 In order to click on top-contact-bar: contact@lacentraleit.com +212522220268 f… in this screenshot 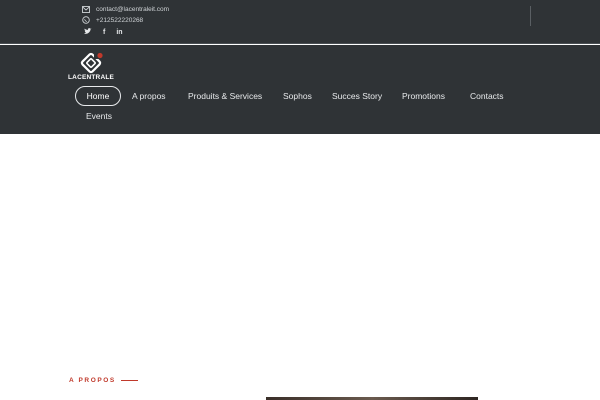, I will do `click(300, 22)`.